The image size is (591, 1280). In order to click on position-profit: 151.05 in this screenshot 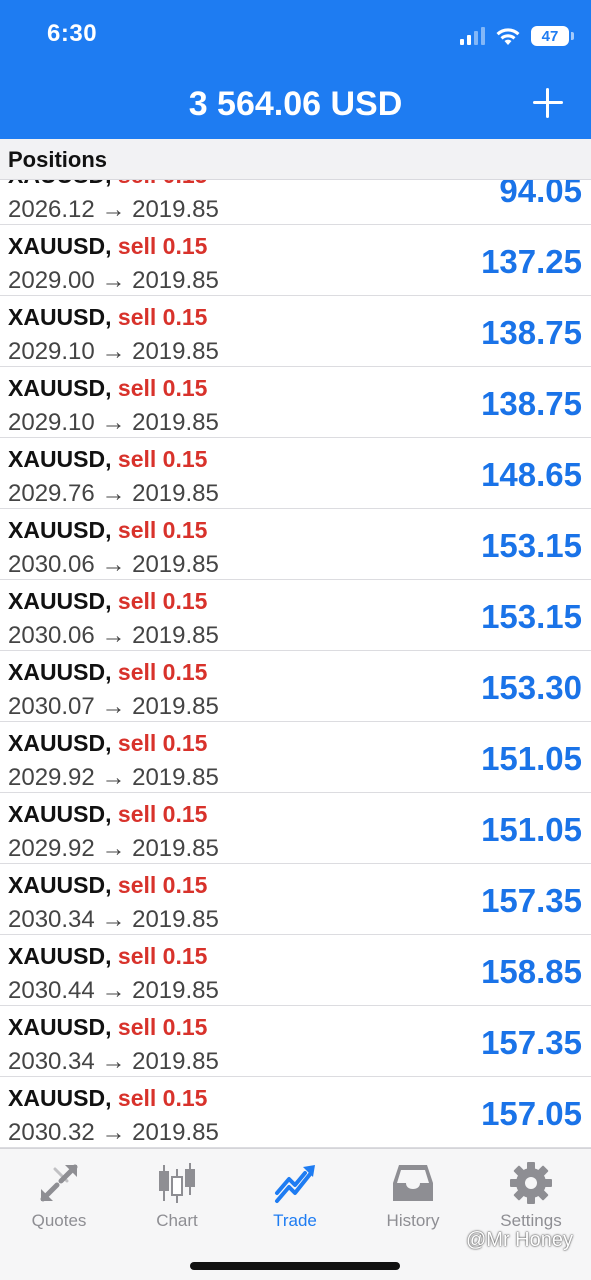, I will do `click(531, 758)`.